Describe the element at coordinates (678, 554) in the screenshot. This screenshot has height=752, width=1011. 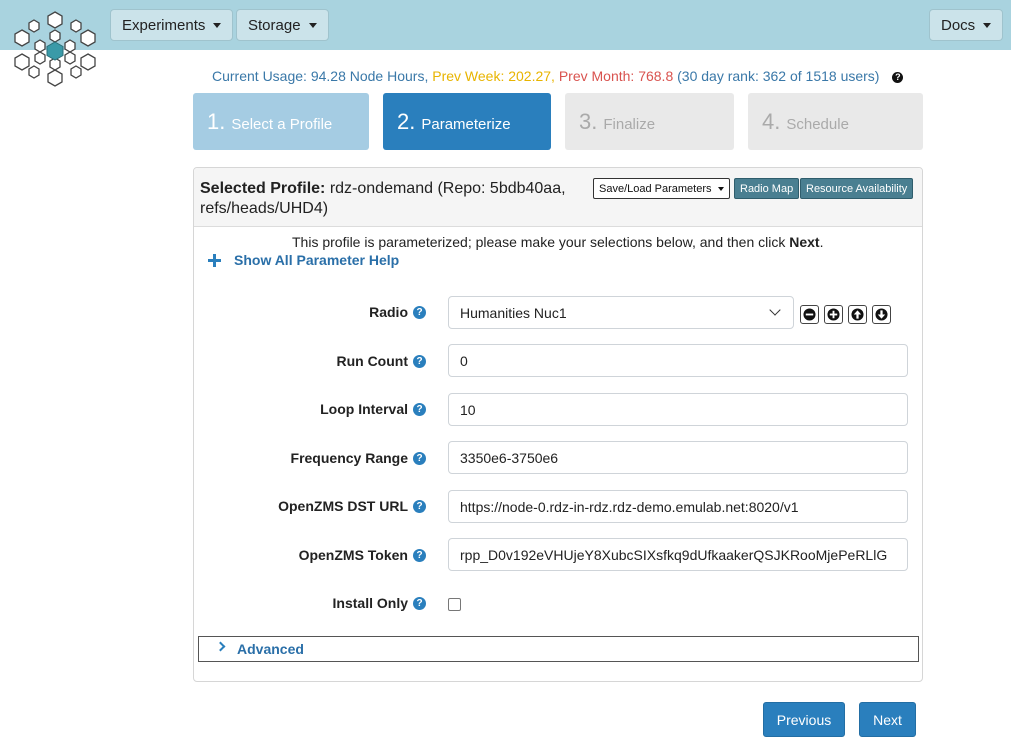
I see `openzms-token-input` at that location.